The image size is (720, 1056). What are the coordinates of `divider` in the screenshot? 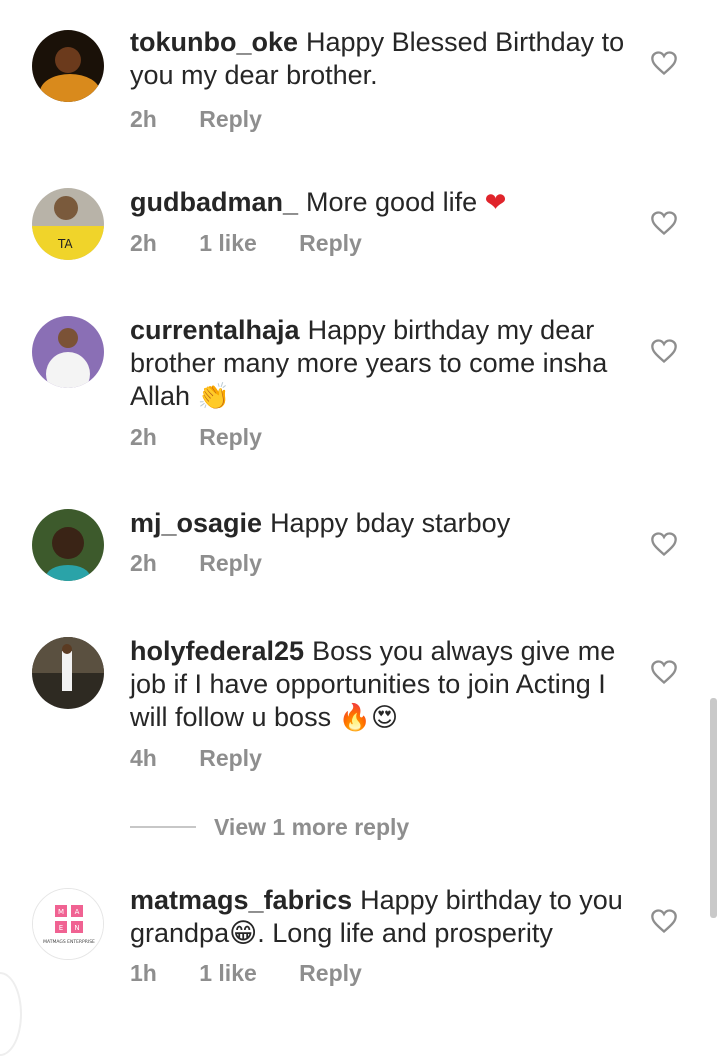 It's located at (163, 827).